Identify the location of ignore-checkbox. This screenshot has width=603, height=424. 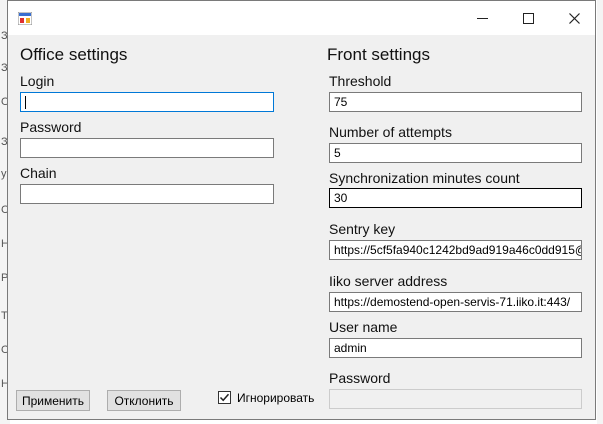
(224, 397).